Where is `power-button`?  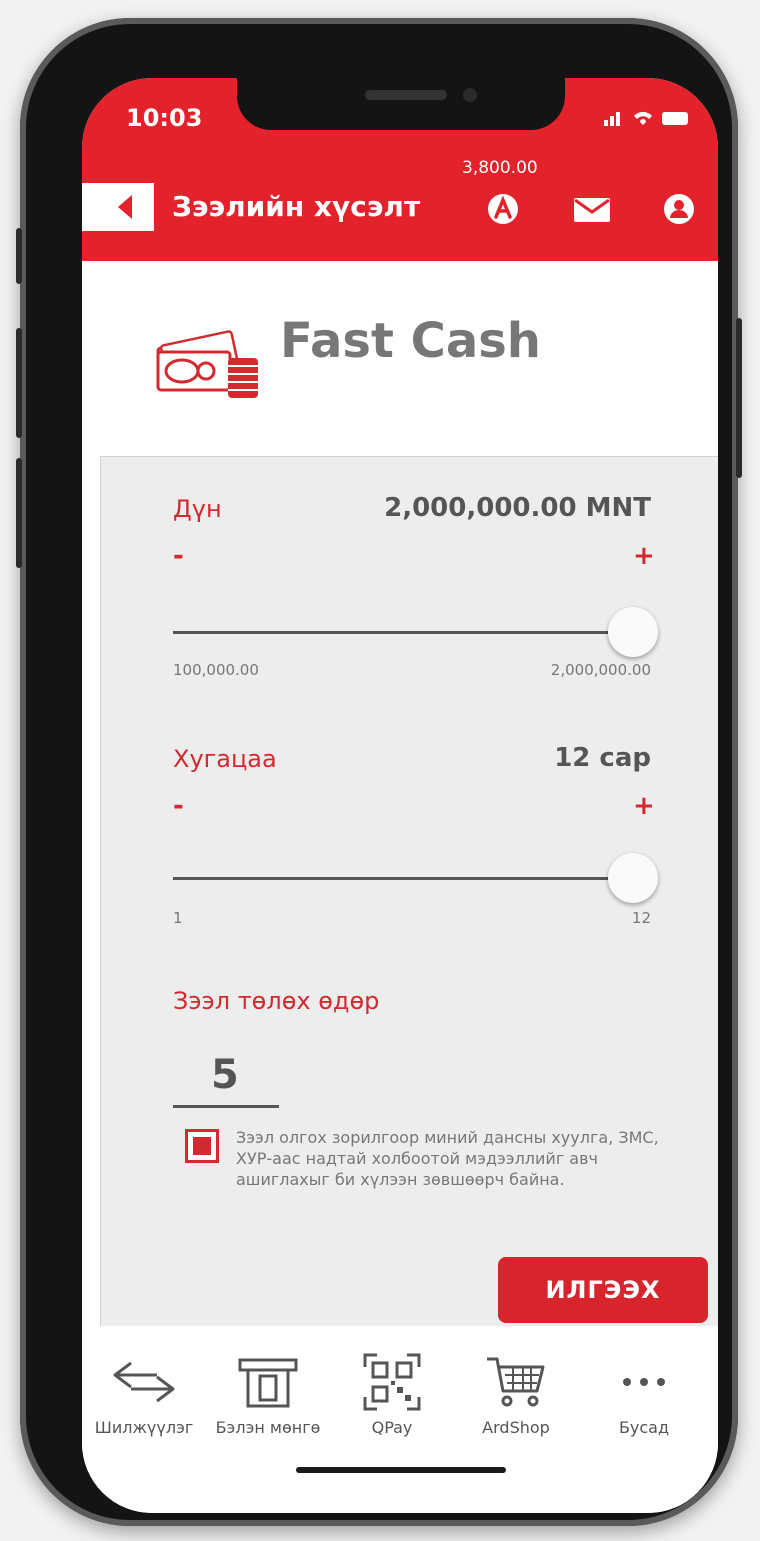
power-button is located at coordinates (739, 398).